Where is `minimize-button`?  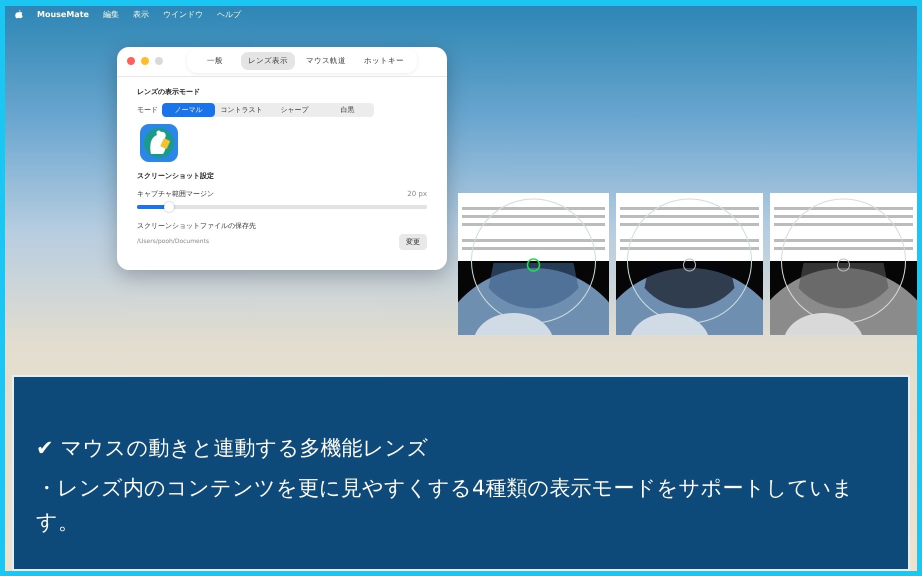 minimize-button is located at coordinates (145, 61).